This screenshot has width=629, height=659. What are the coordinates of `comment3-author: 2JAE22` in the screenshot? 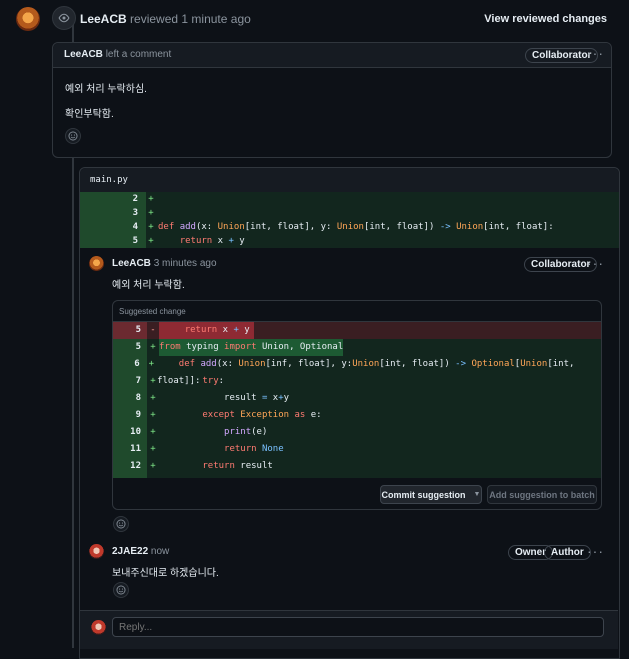 It's located at (130, 551).